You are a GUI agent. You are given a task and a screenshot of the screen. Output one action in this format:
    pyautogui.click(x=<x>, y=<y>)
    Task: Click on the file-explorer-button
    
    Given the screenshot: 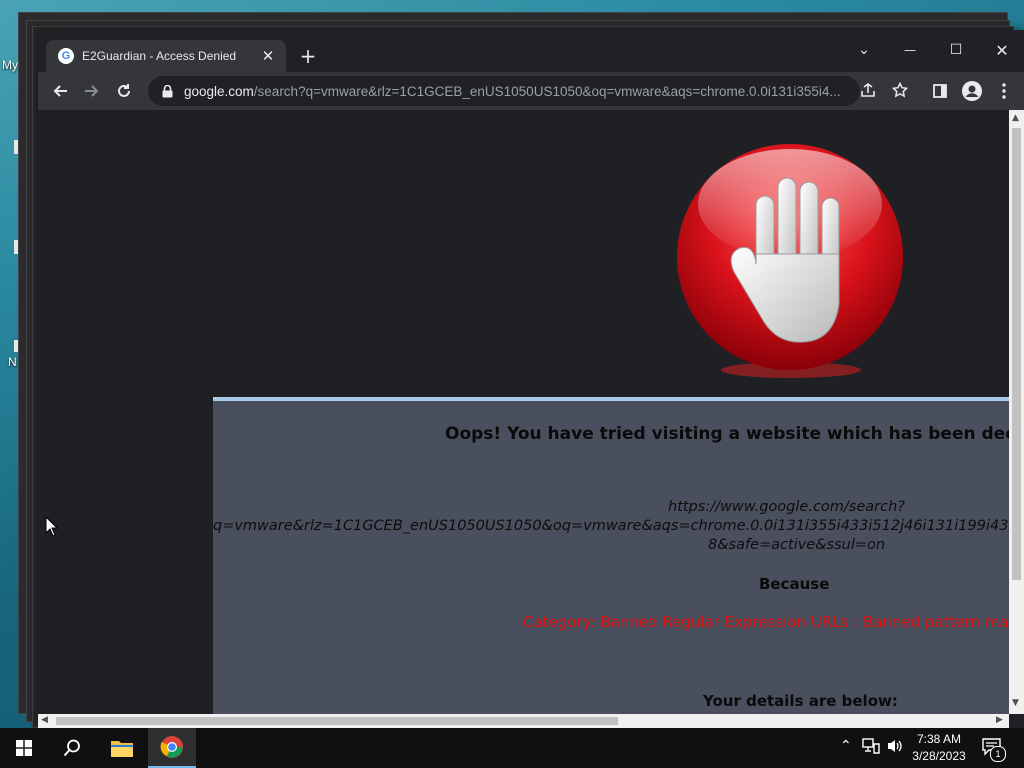 What is the action you would take?
    pyautogui.click(x=122, y=748)
    